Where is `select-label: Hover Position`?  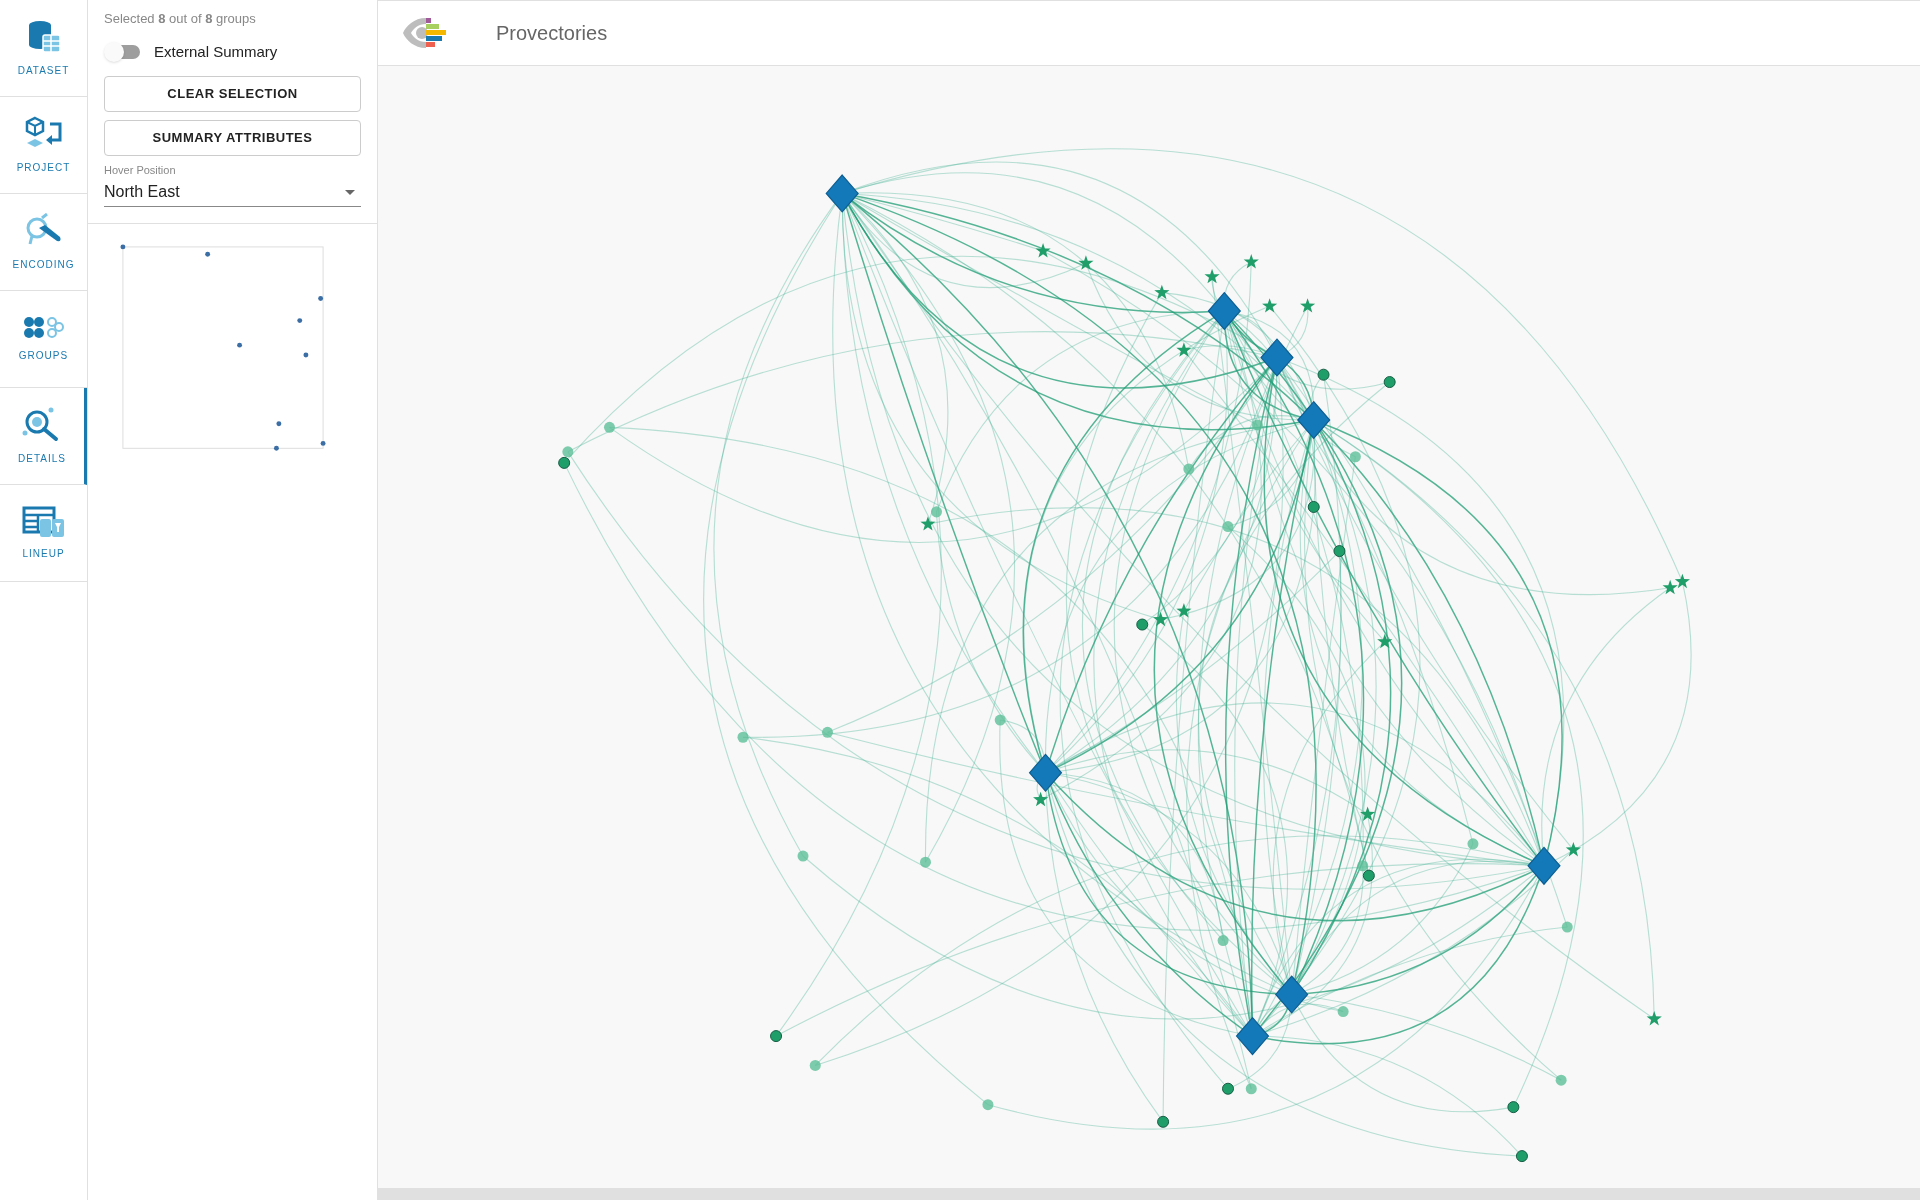
select-label: Hover Position is located at coordinates (140, 170).